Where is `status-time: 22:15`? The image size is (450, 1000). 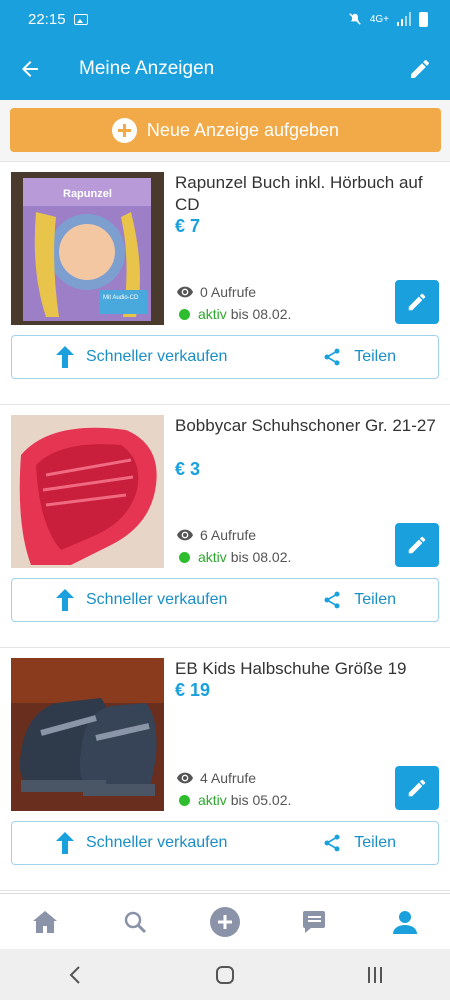 status-time: 22:15 is located at coordinates (47, 19).